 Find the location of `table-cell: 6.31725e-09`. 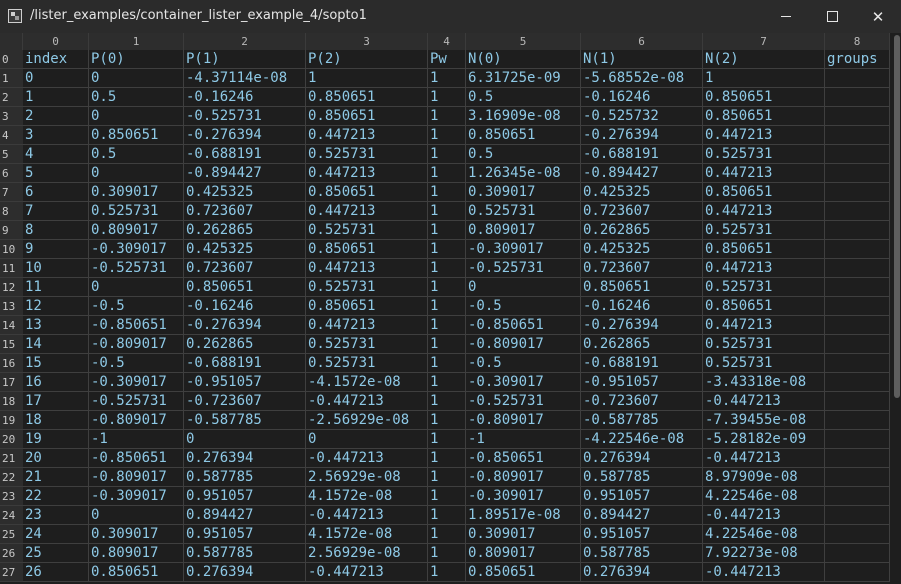

table-cell: 6.31725e-09 is located at coordinates (523, 78).